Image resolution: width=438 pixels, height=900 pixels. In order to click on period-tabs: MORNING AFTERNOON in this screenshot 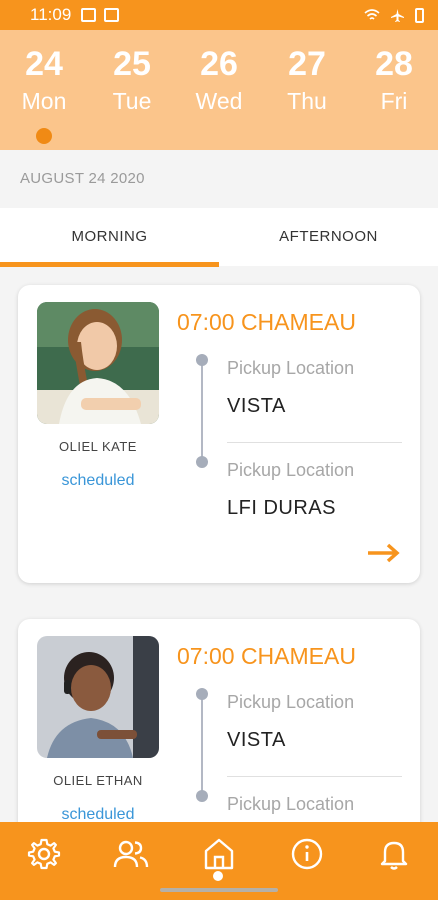, I will do `click(219, 237)`.